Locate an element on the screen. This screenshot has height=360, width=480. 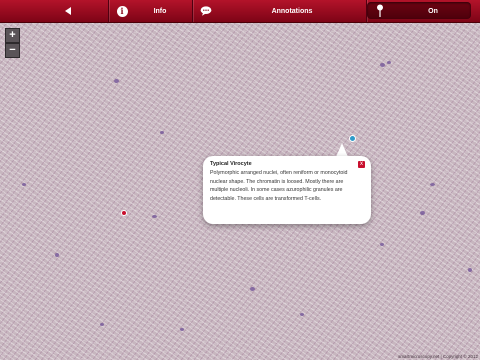
pin-icon is located at coordinates (380, 10).